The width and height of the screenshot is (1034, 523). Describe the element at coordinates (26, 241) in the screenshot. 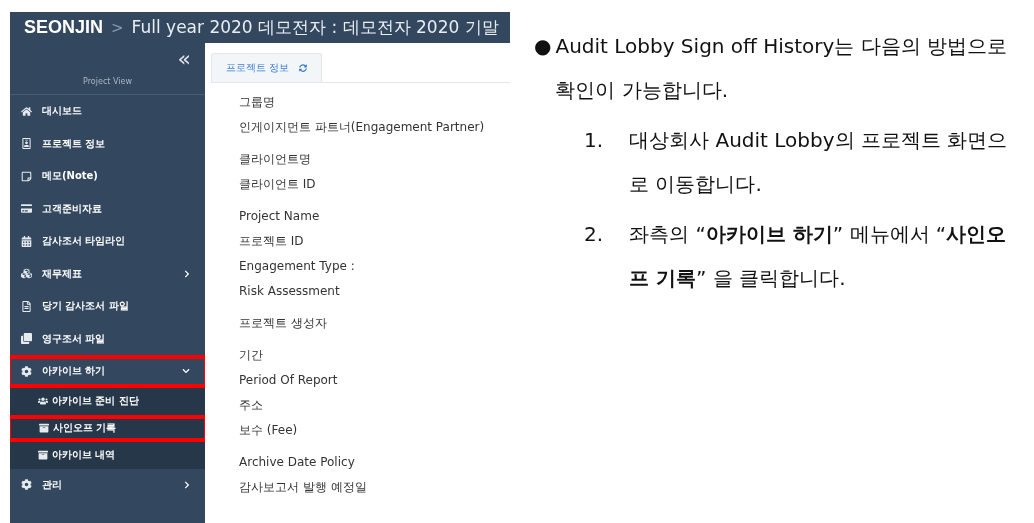

I see `calendar-icon` at that location.